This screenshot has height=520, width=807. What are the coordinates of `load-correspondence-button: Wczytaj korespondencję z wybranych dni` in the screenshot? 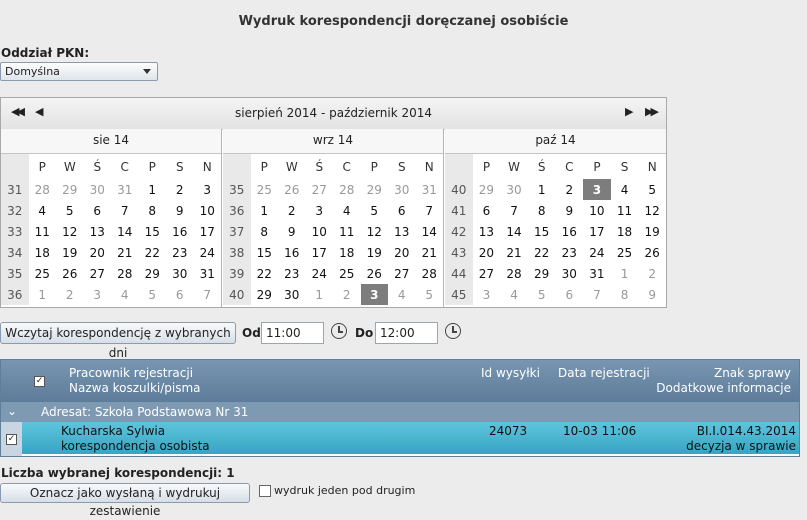 It's located at (118, 341).